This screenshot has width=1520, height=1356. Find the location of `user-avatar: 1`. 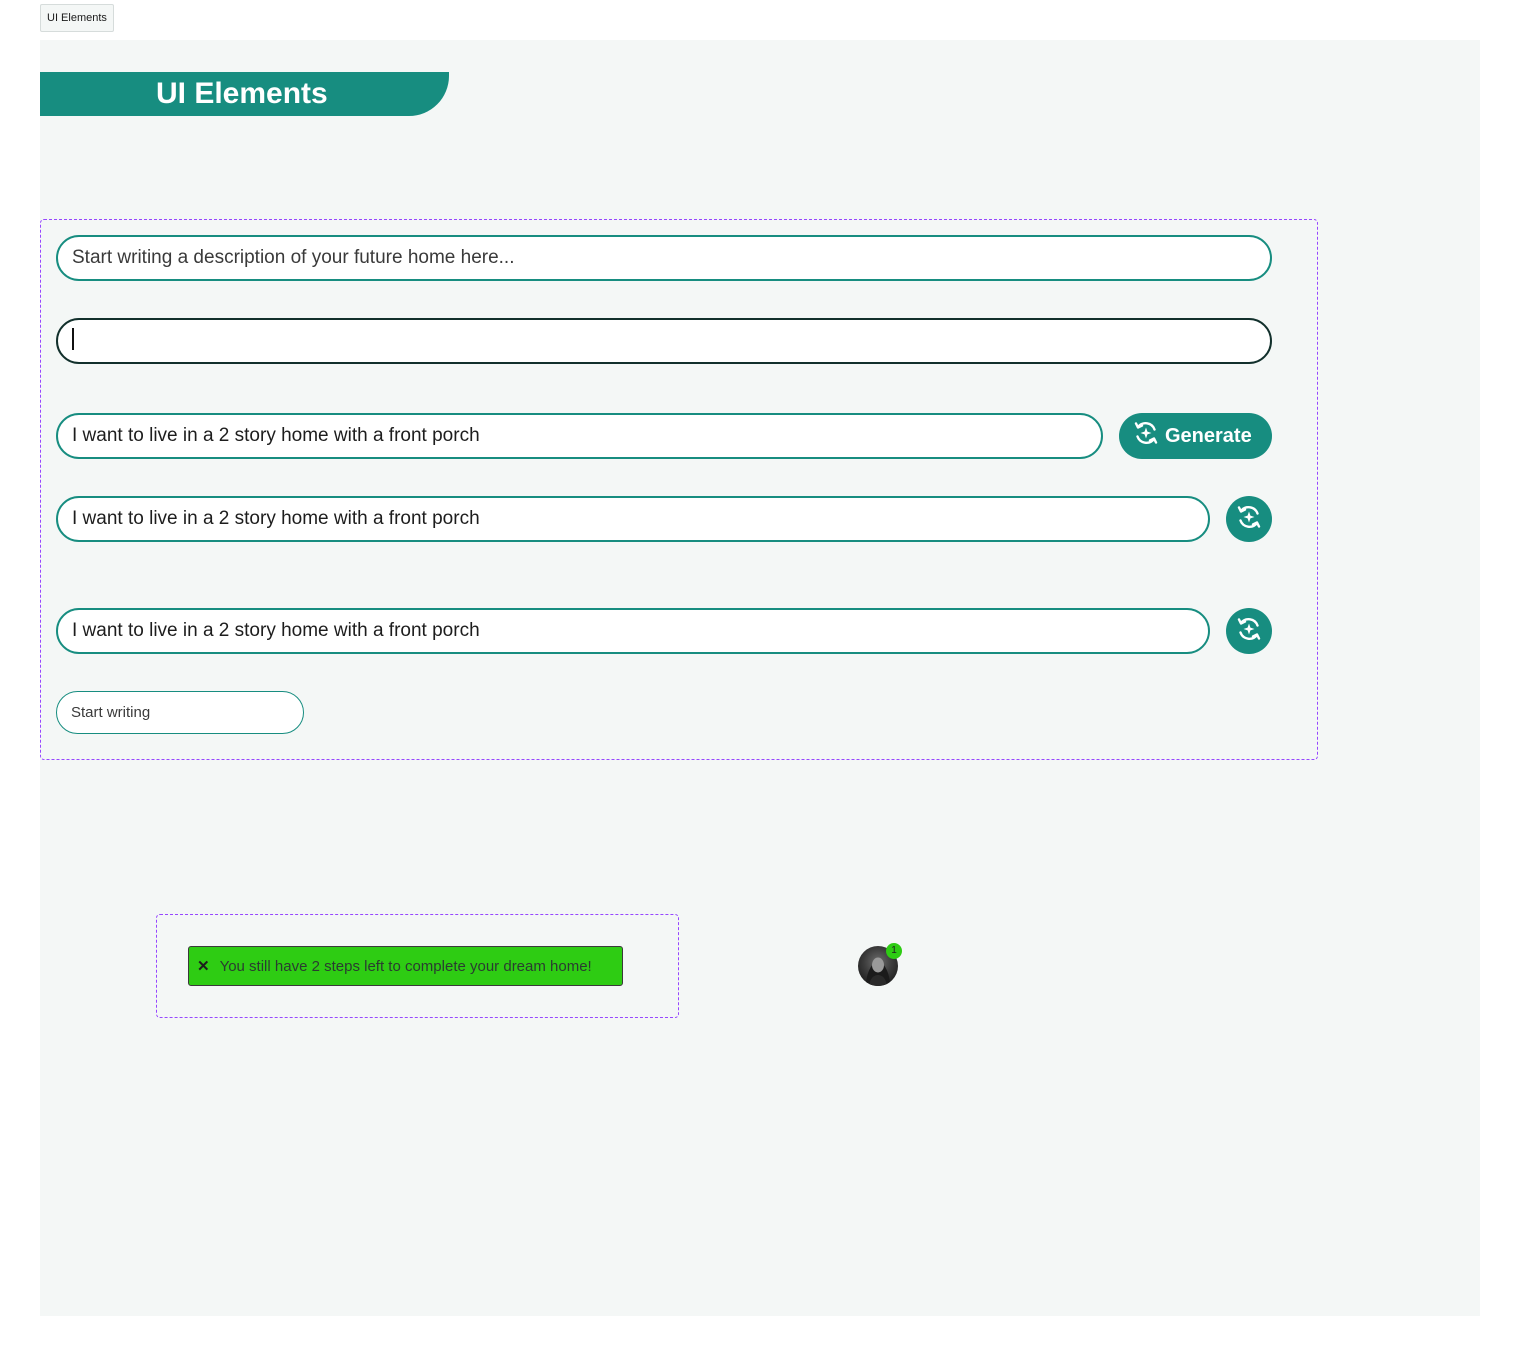

user-avatar: 1 is located at coordinates (880, 964).